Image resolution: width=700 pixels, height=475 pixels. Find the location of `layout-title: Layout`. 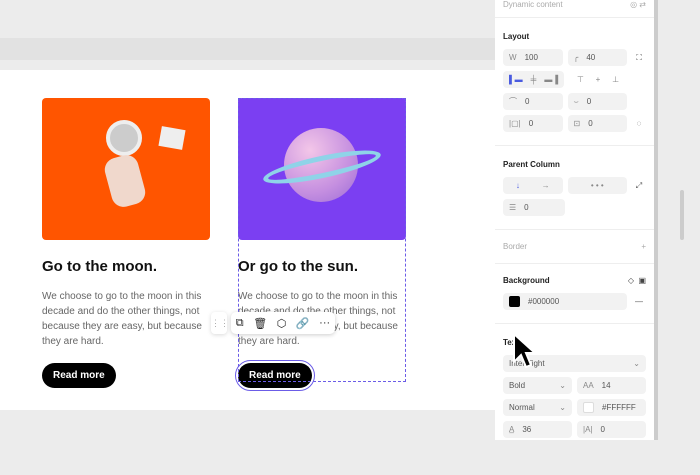

layout-title: Layout is located at coordinates (516, 36).